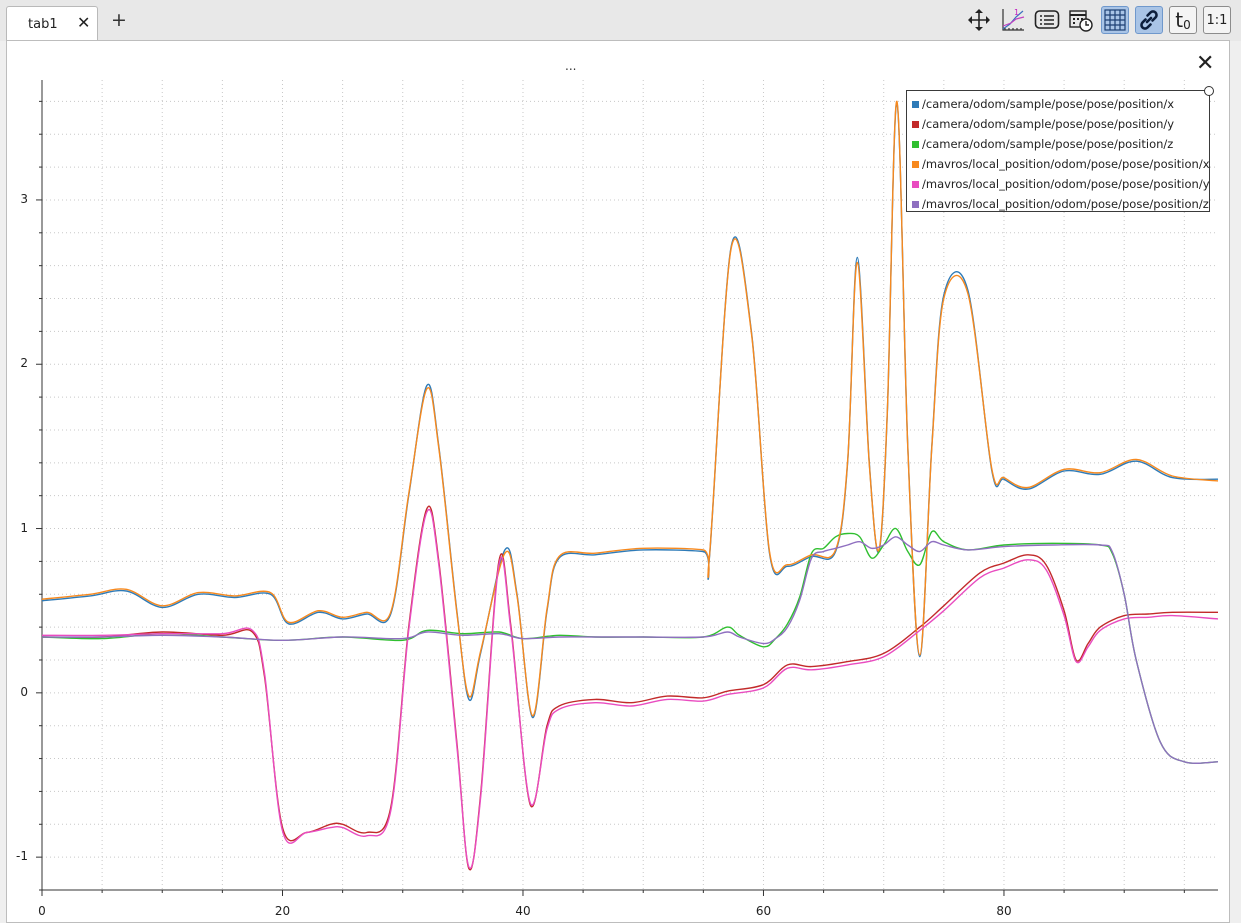 The width and height of the screenshot is (1241, 923). I want to click on x-tick-label: 0, so click(42, 911).